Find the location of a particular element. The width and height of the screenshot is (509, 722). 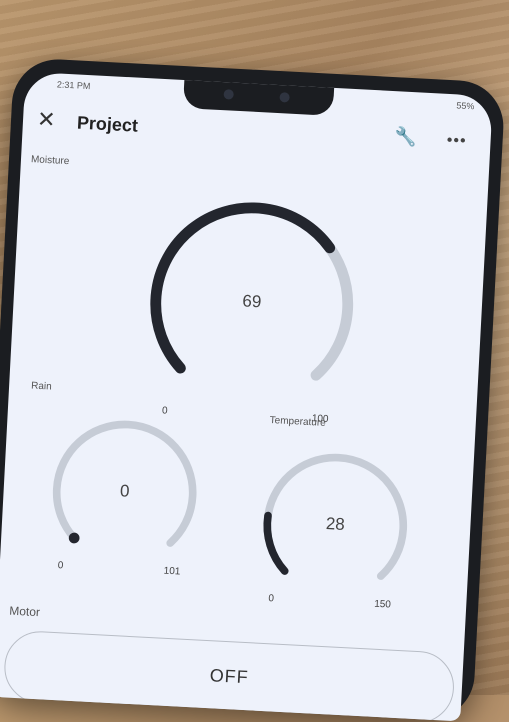

motor-toggle-button: OFF is located at coordinates (229, 675).